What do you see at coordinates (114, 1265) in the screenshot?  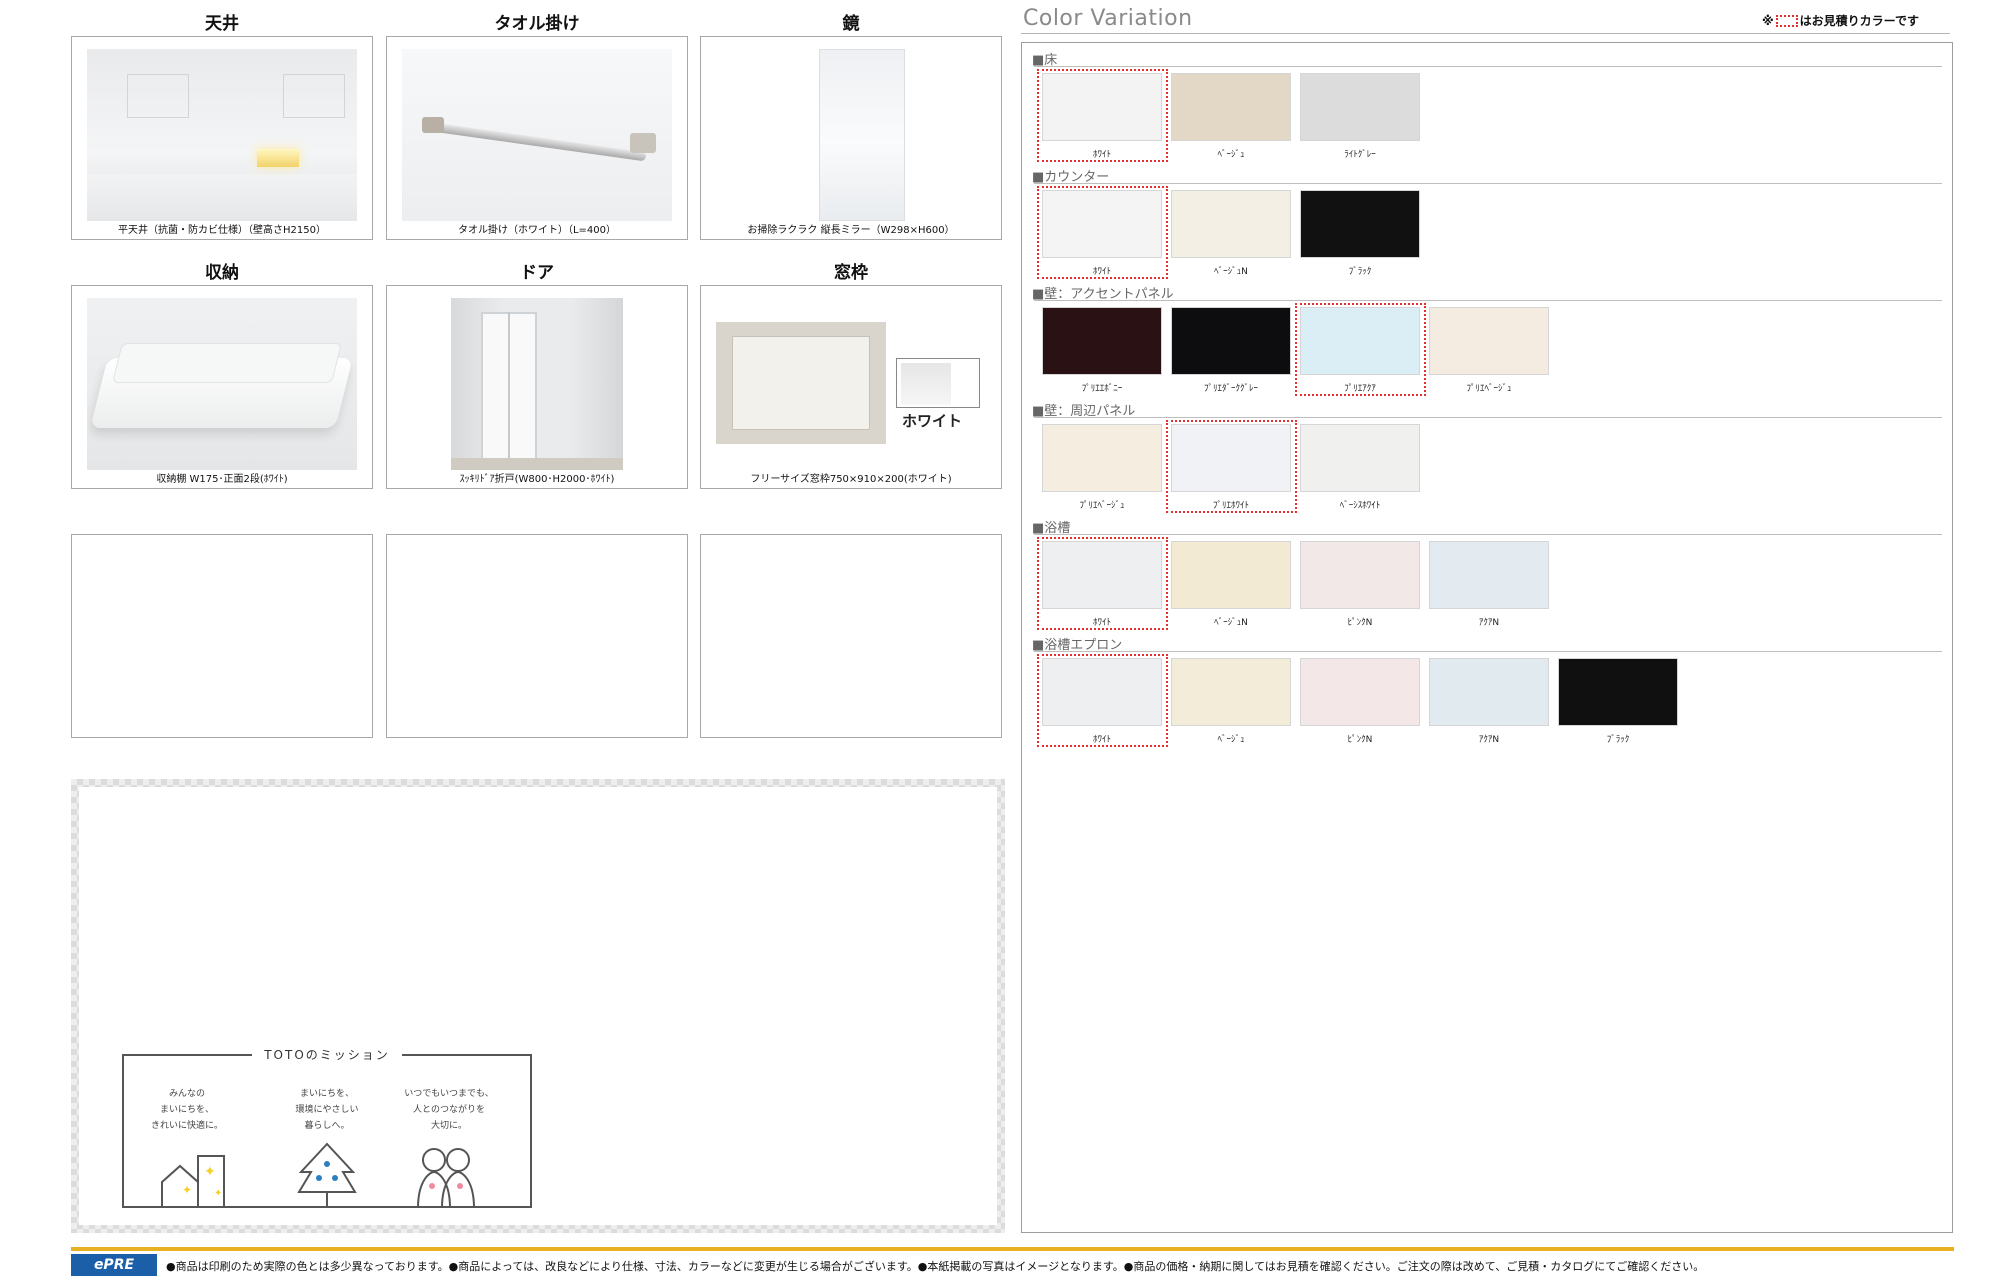 I see `epre-logo: ePRE` at bounding box center [114, 1265].